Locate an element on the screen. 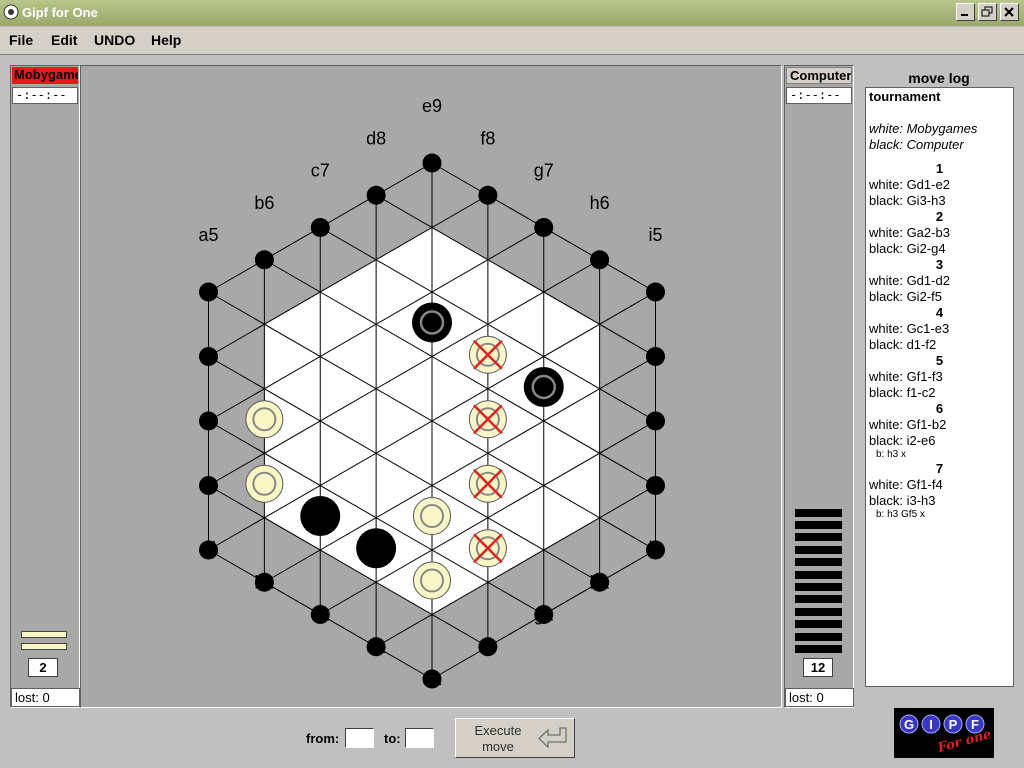 Image resolution: width=1024 pixels, height=768 pixels. coord-label-bottom: a1 is located at coordinates (208, 548).